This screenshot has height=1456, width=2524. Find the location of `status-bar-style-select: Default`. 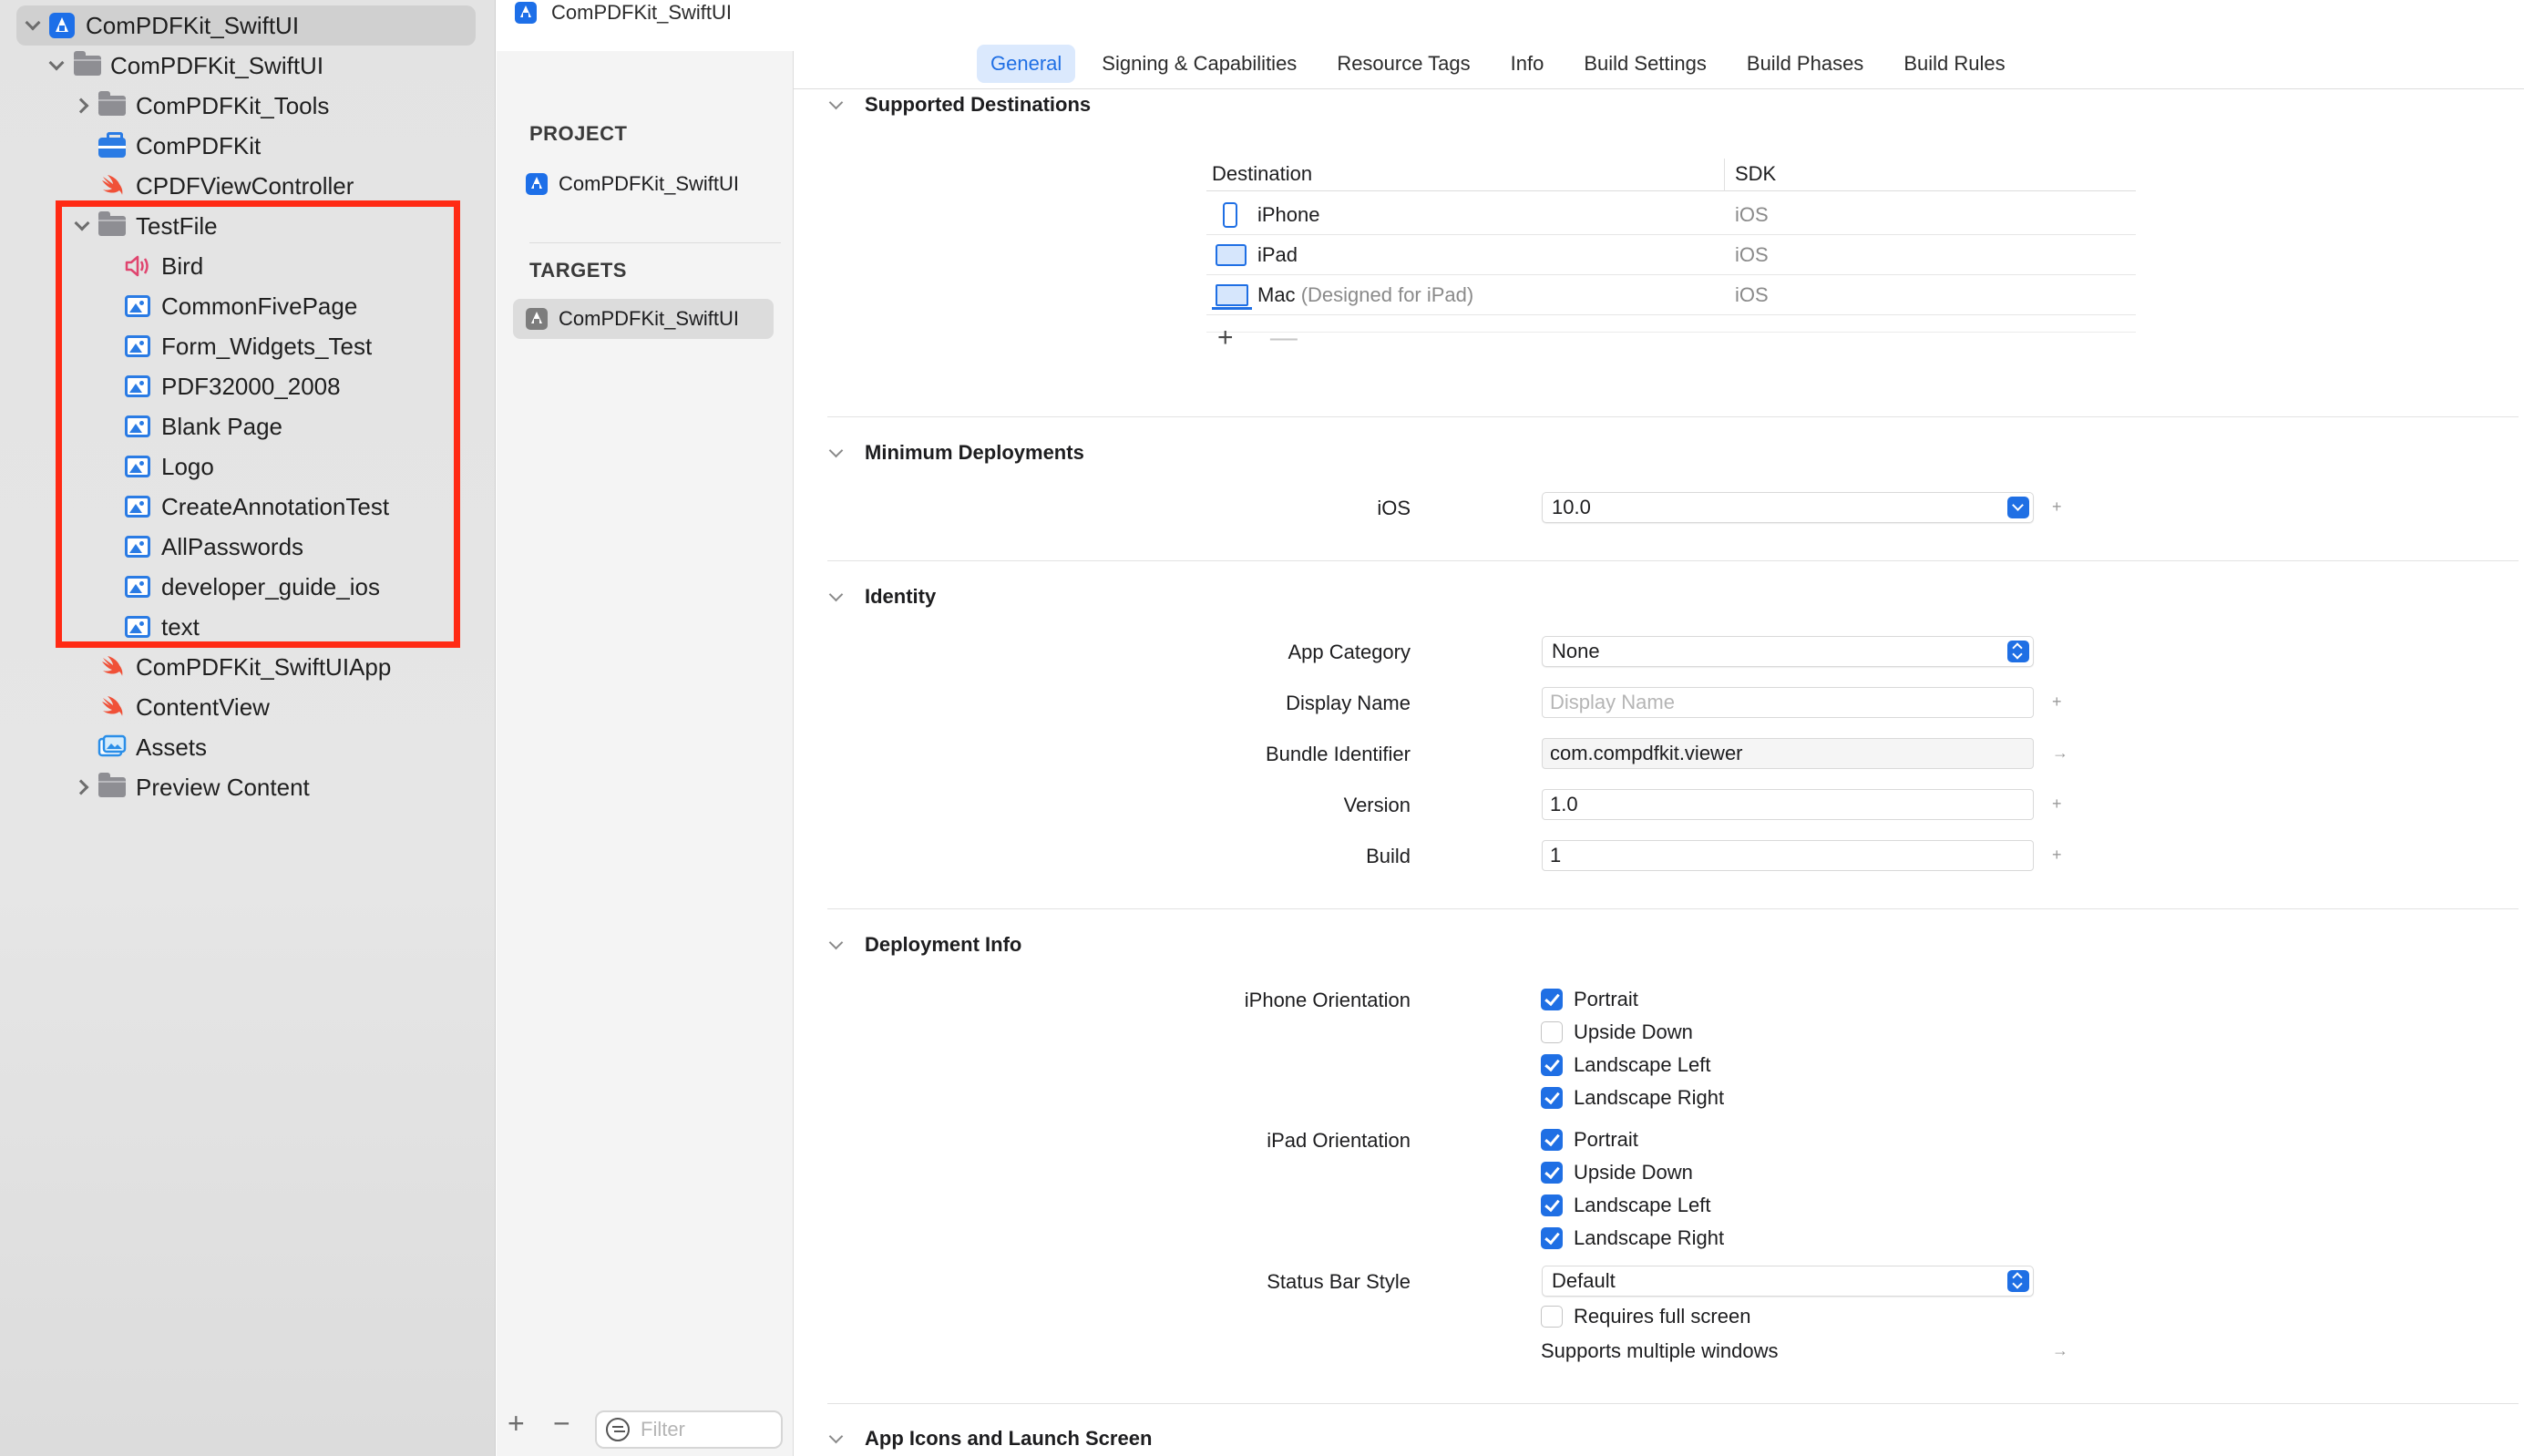

status-bar-style-select: Default is located at coordinates (1788, 1281).